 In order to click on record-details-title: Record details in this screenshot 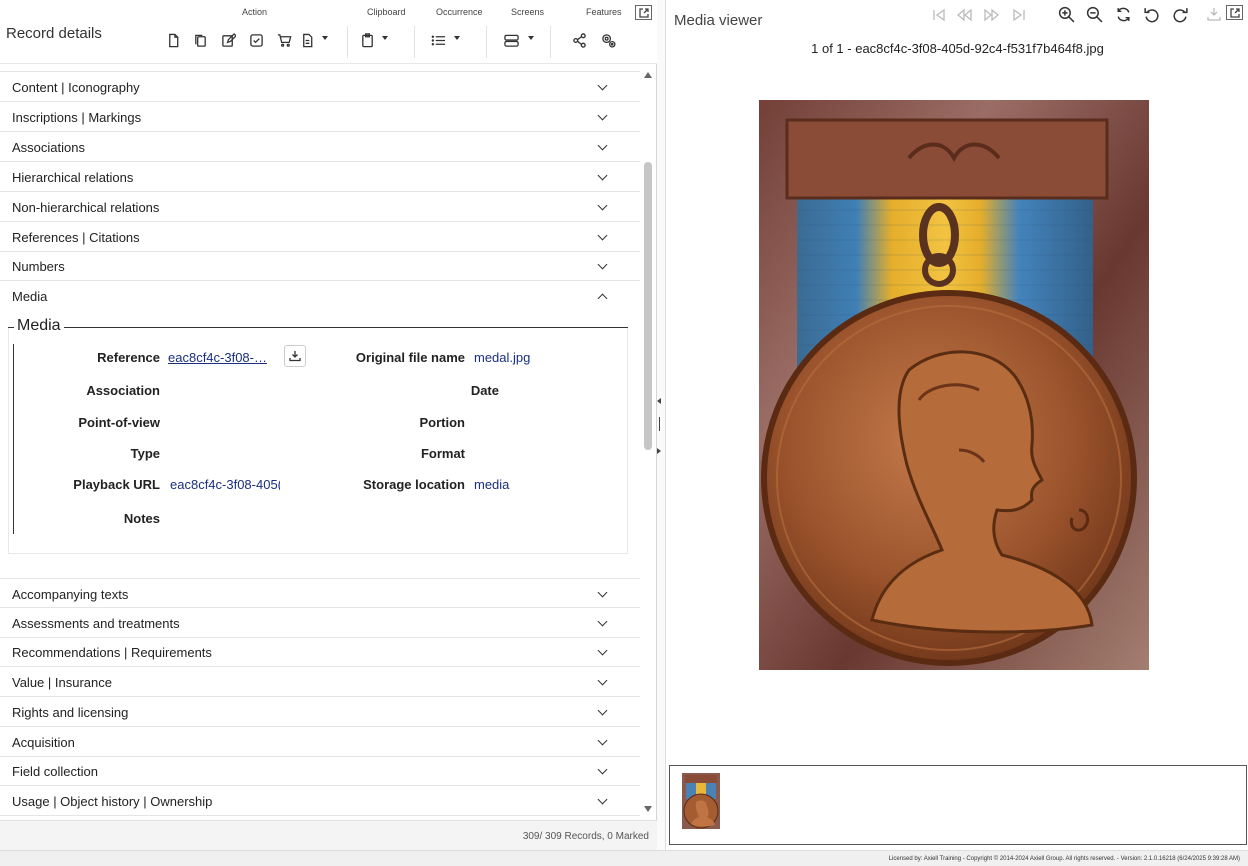, I will do `click(54, 33)`.